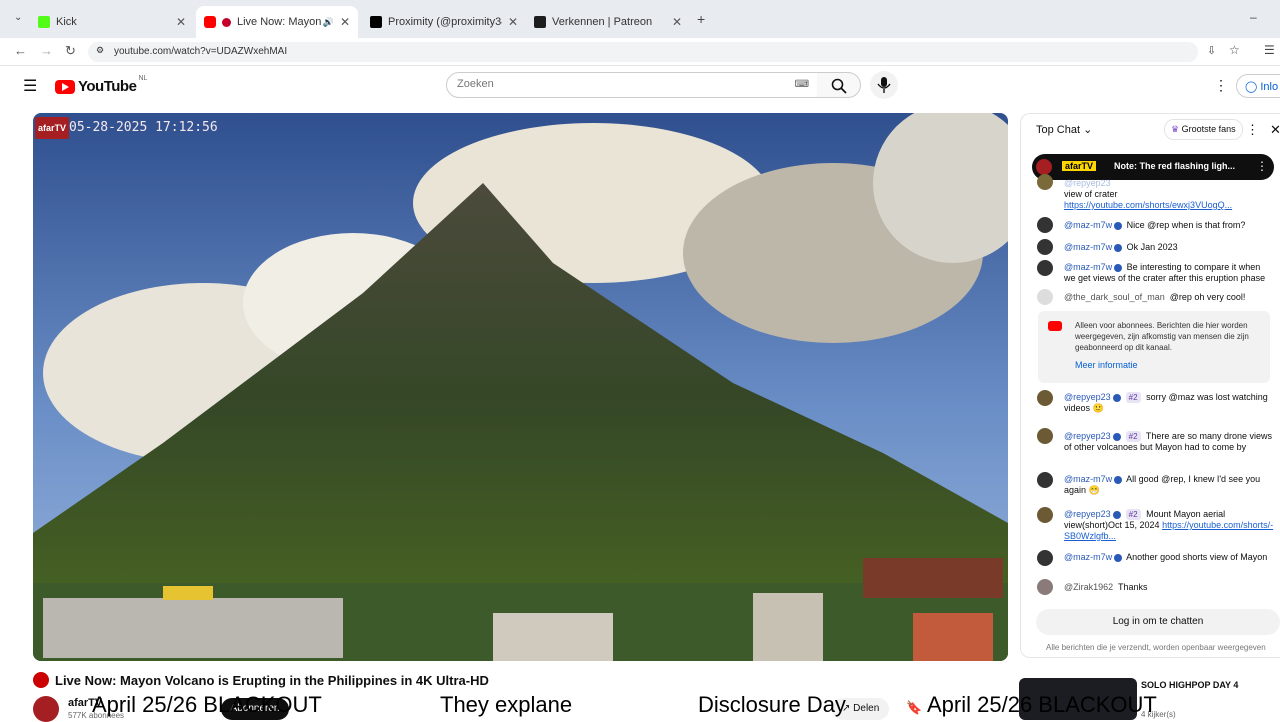  Describe the element at coordinates (1133, 587) in the screenshot. I see `message-text: Thanks` at that location.